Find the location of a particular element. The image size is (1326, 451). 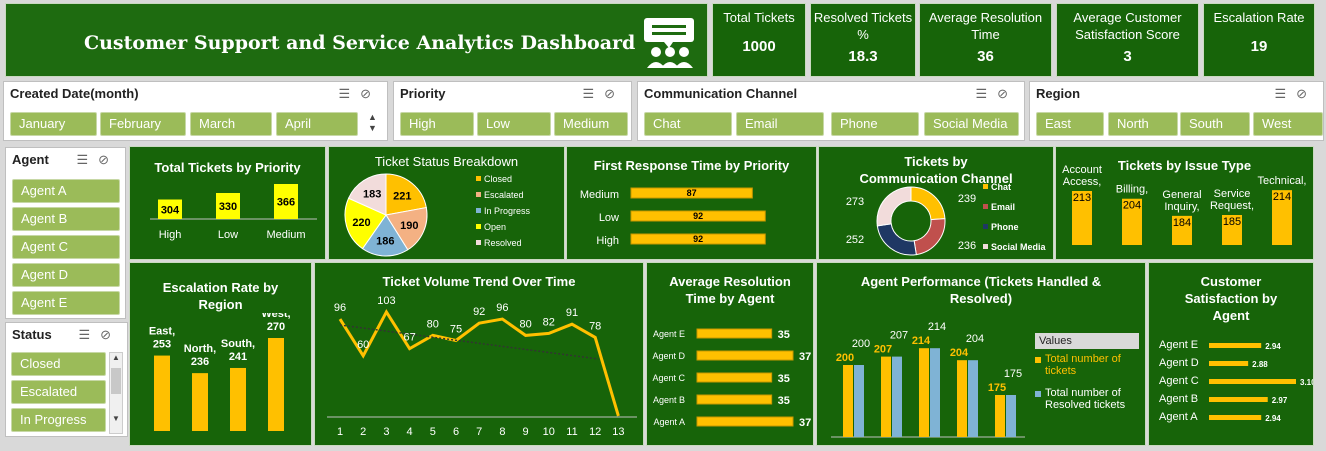

point-label: 60 is located at coordinates (363, 345).